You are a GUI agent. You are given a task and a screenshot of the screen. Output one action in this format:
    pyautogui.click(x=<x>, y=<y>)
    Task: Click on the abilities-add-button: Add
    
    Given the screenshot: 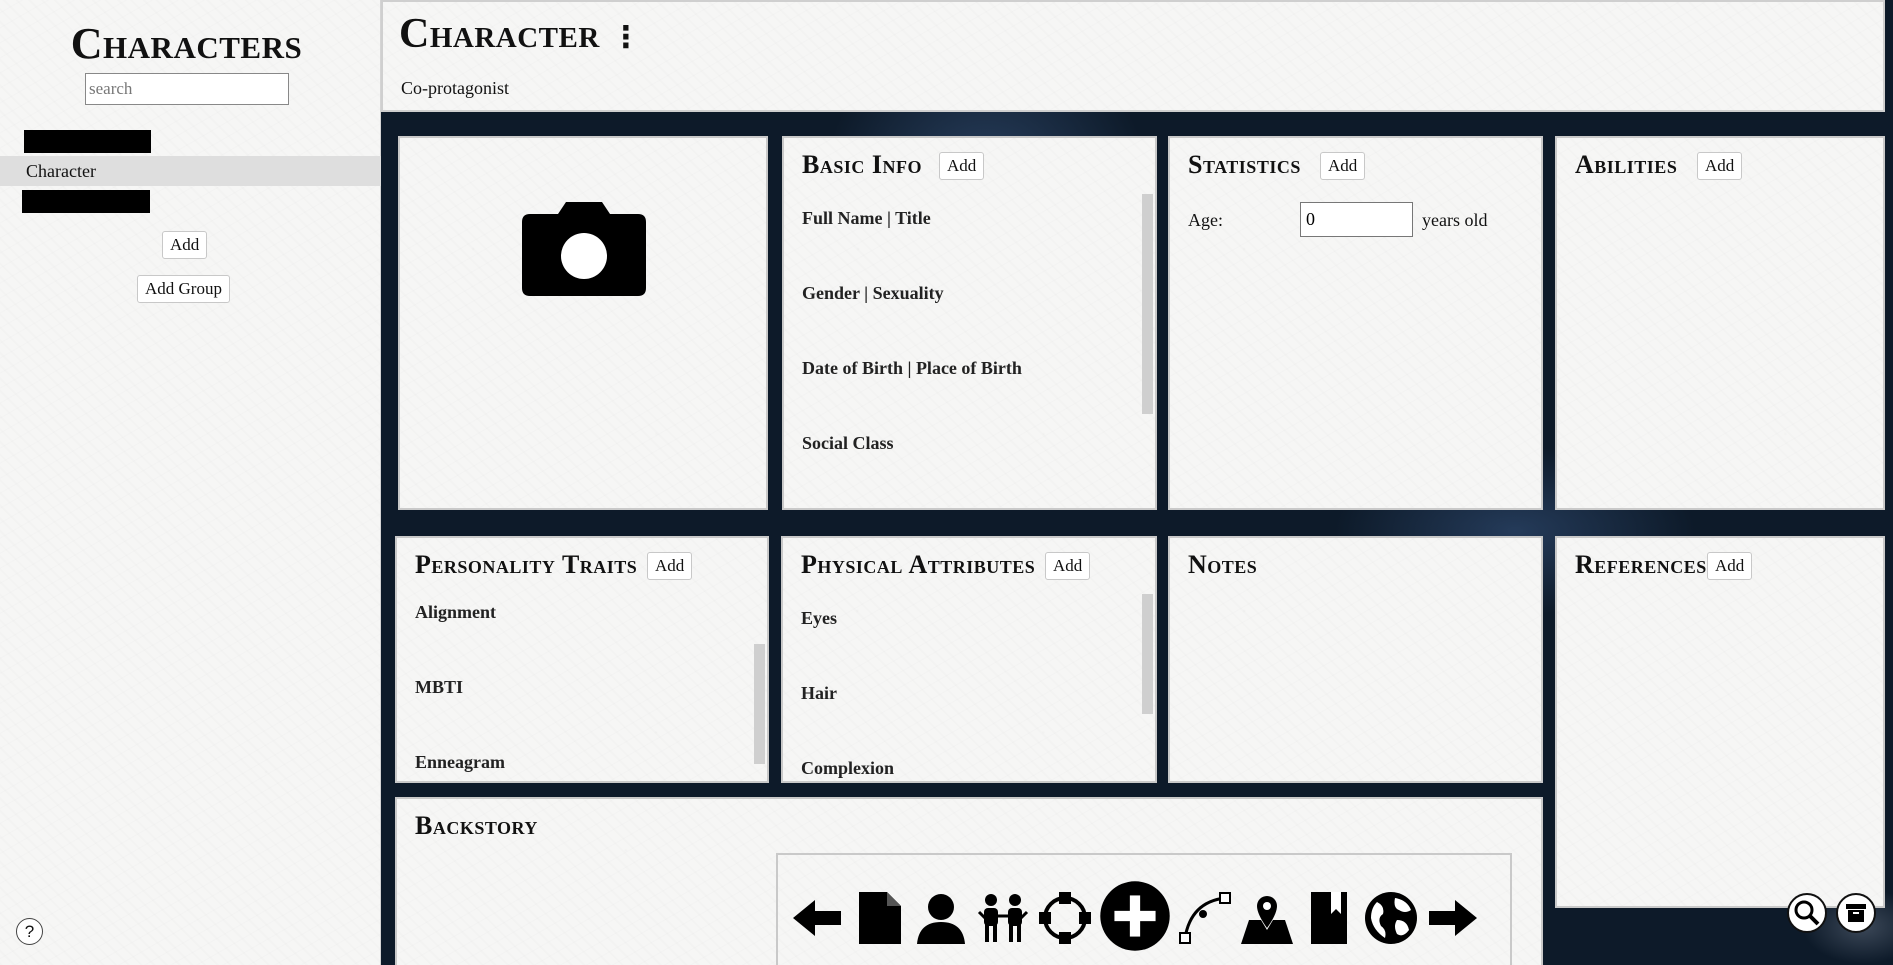 What is the action you would take?
    pyautogui.click(x=1720, y=166)
    